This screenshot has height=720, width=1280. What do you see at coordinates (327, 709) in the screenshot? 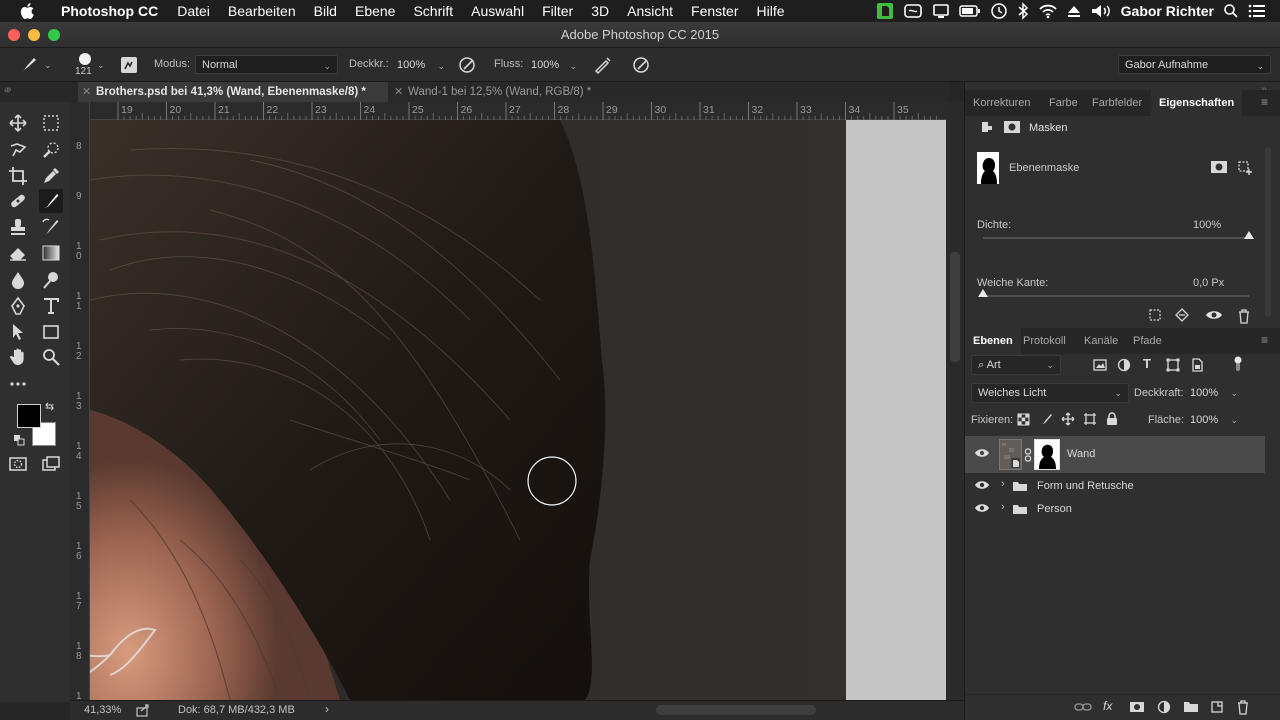
I see `status-menu-arrow-icon: ›` at bounding box center [327, 709].